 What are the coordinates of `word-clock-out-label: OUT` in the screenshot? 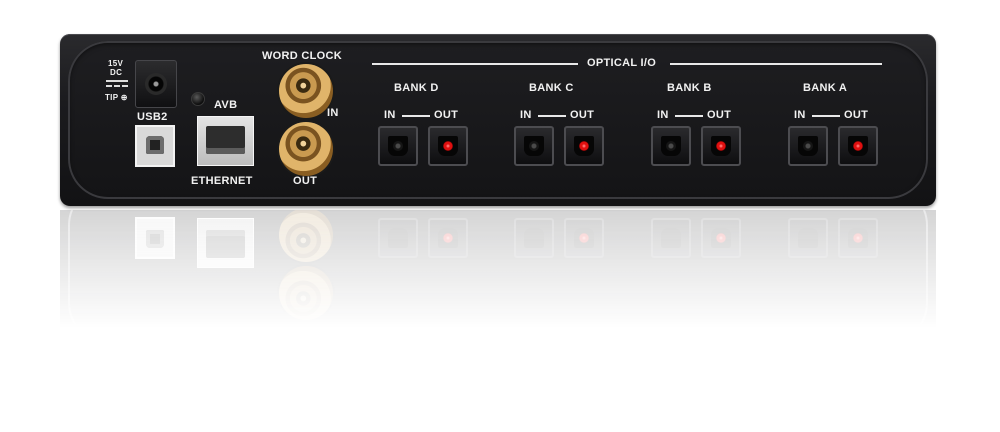 It's located at (305, 181).